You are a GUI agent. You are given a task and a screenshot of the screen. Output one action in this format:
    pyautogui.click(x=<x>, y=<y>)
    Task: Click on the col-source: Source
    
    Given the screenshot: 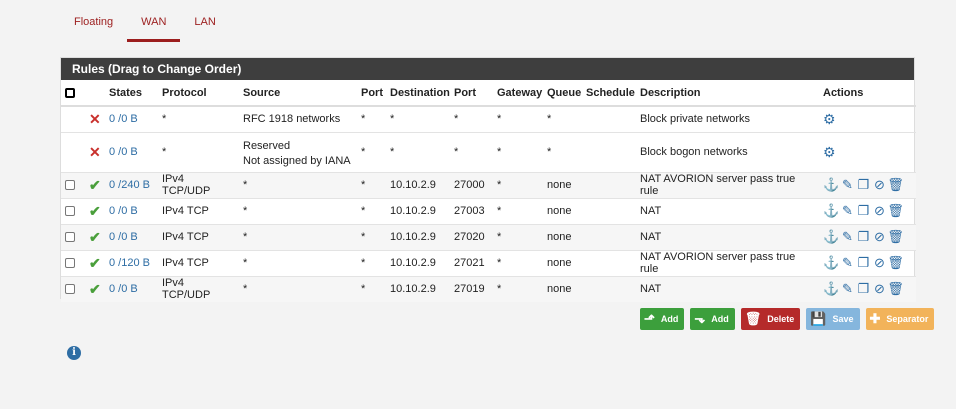 What is the action you would take?
    pyautogui.click(x=298, y=93)
    